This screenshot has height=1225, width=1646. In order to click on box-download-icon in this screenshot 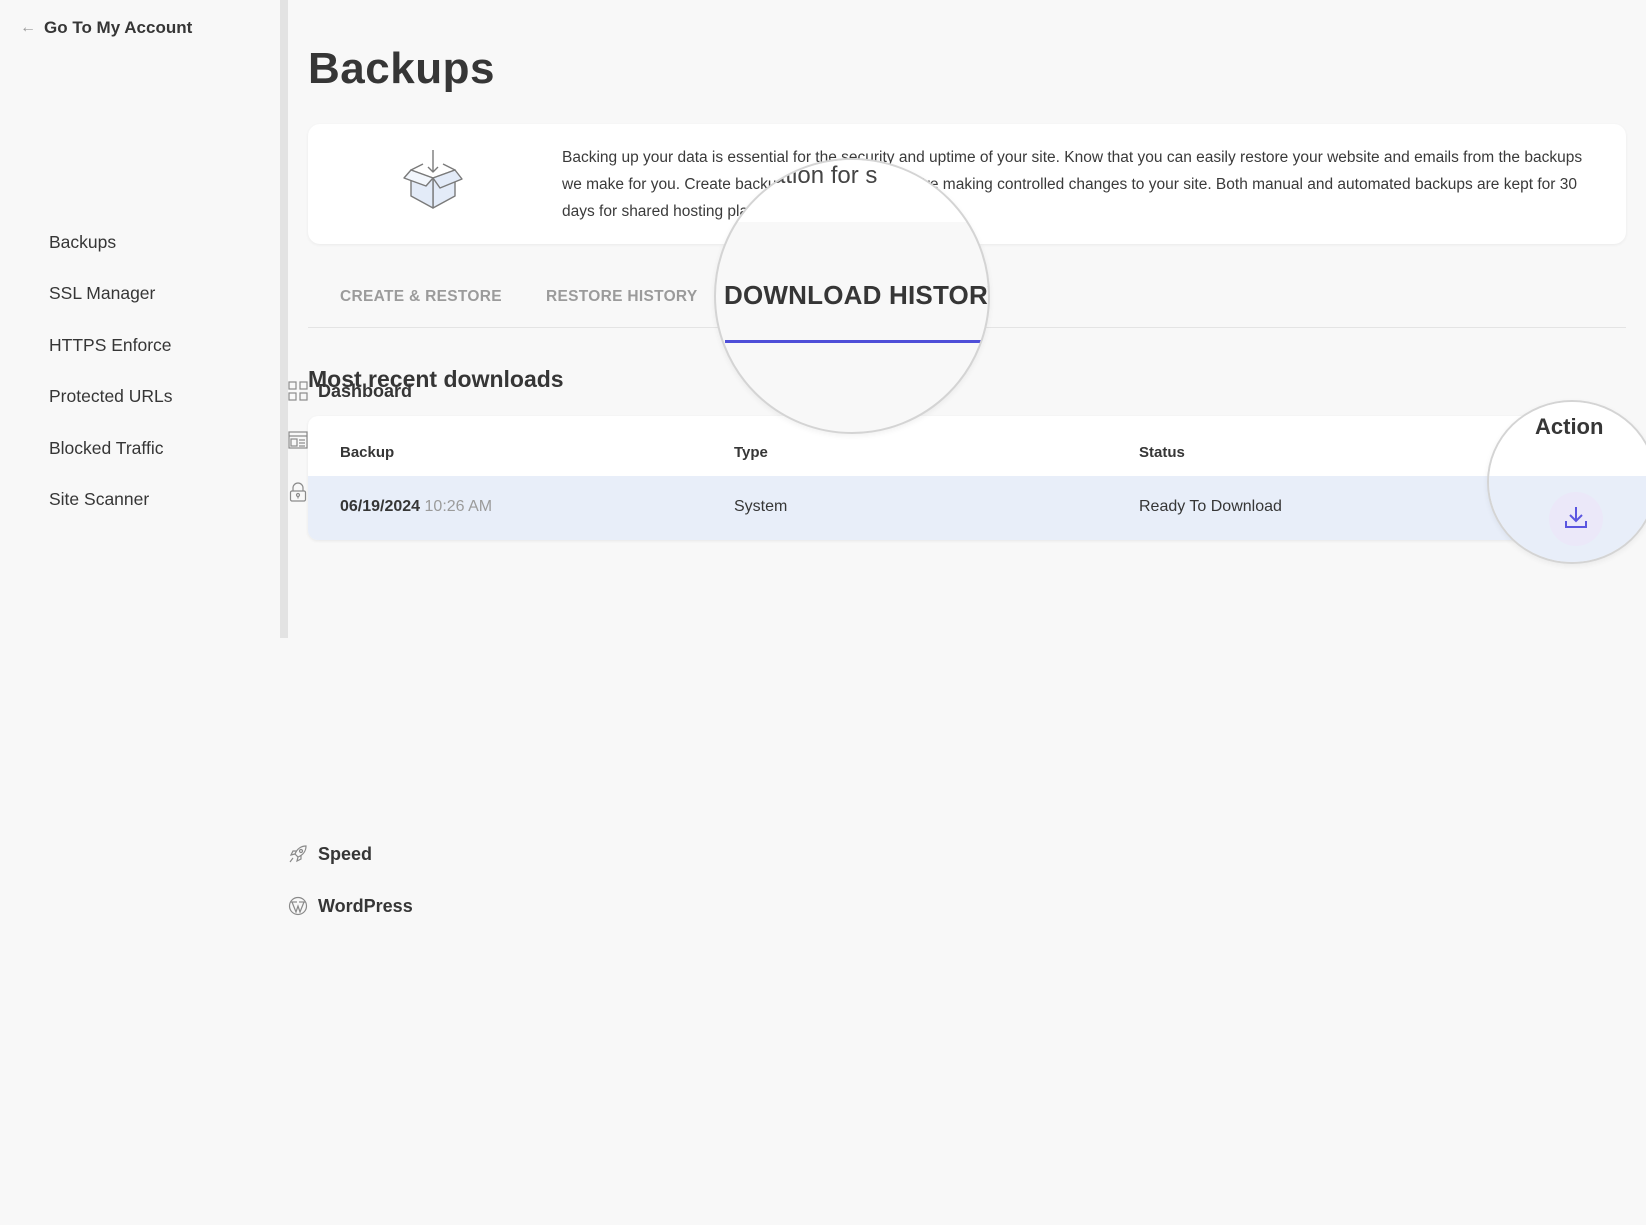, I will do `click(433, 183)`.